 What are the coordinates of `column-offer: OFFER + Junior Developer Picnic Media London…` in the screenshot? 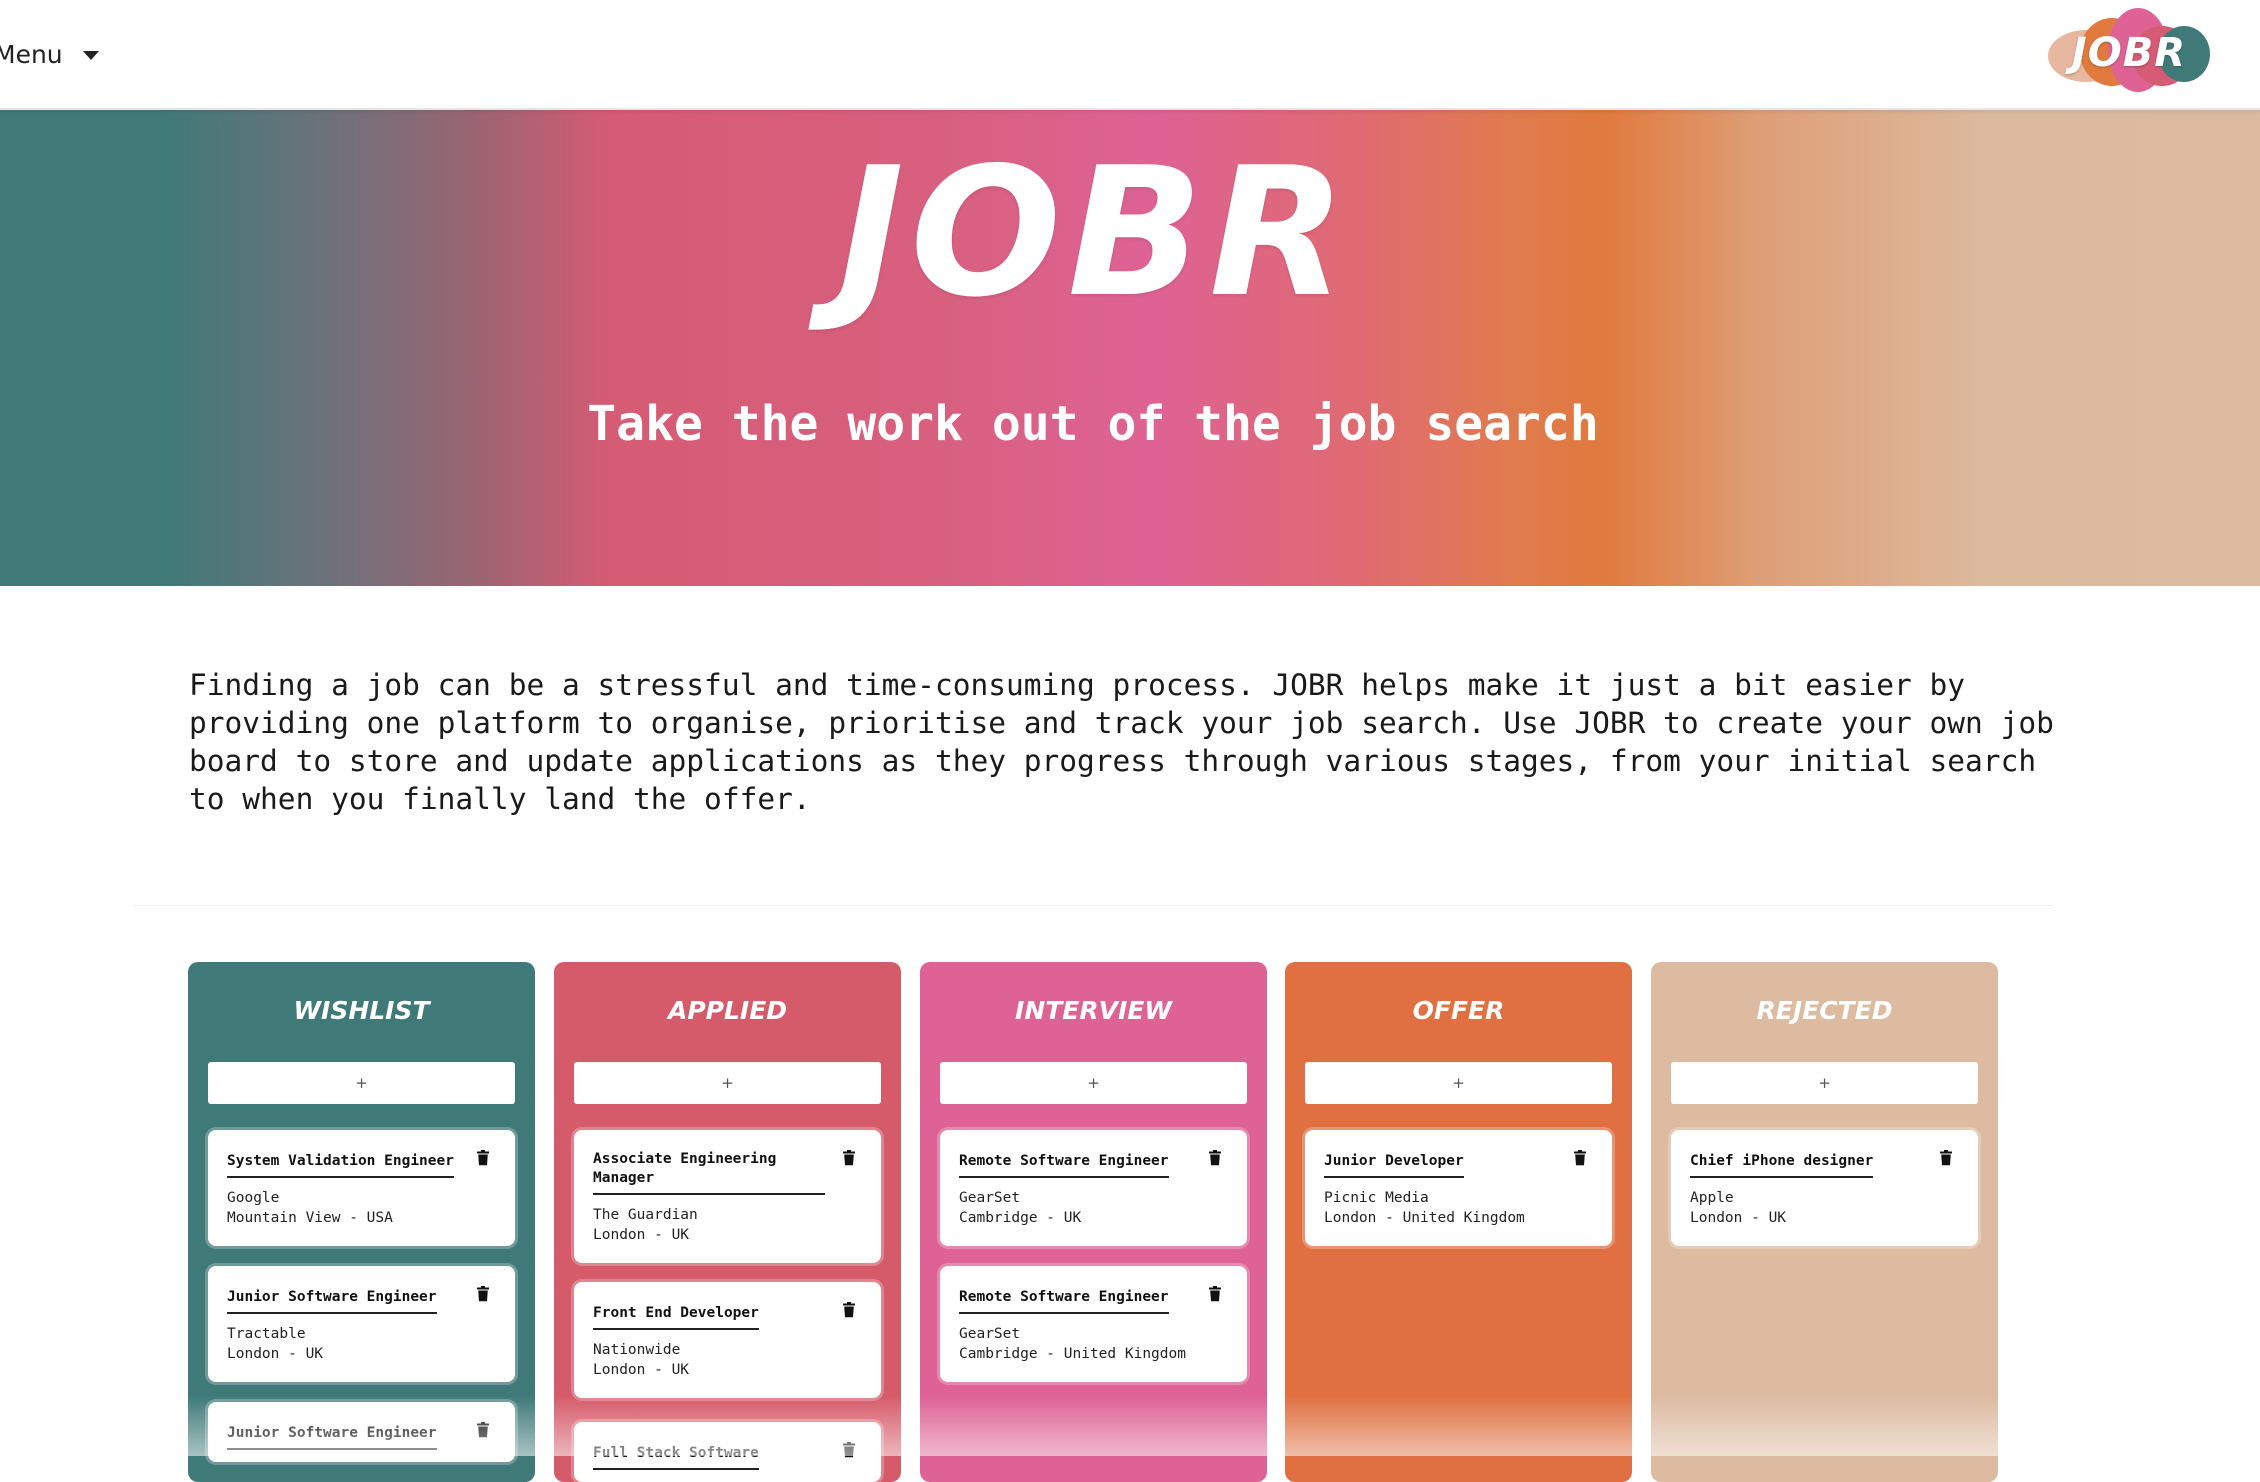 It's located at (1458, 1222).